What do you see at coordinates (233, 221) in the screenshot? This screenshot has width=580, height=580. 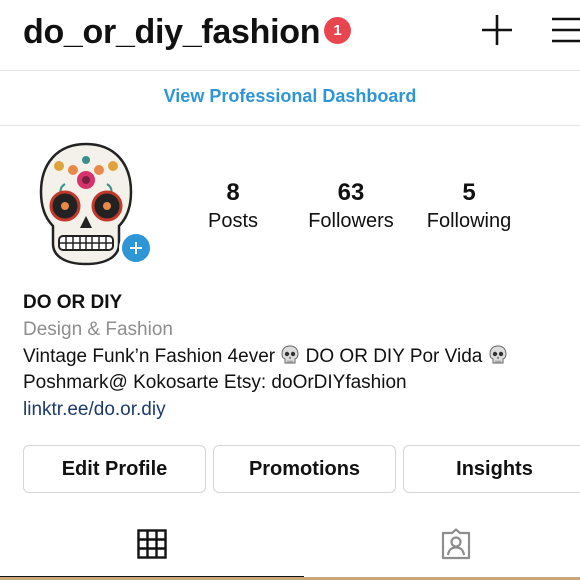 I see `posts-label: Posts` at bounding box center [233, 221].